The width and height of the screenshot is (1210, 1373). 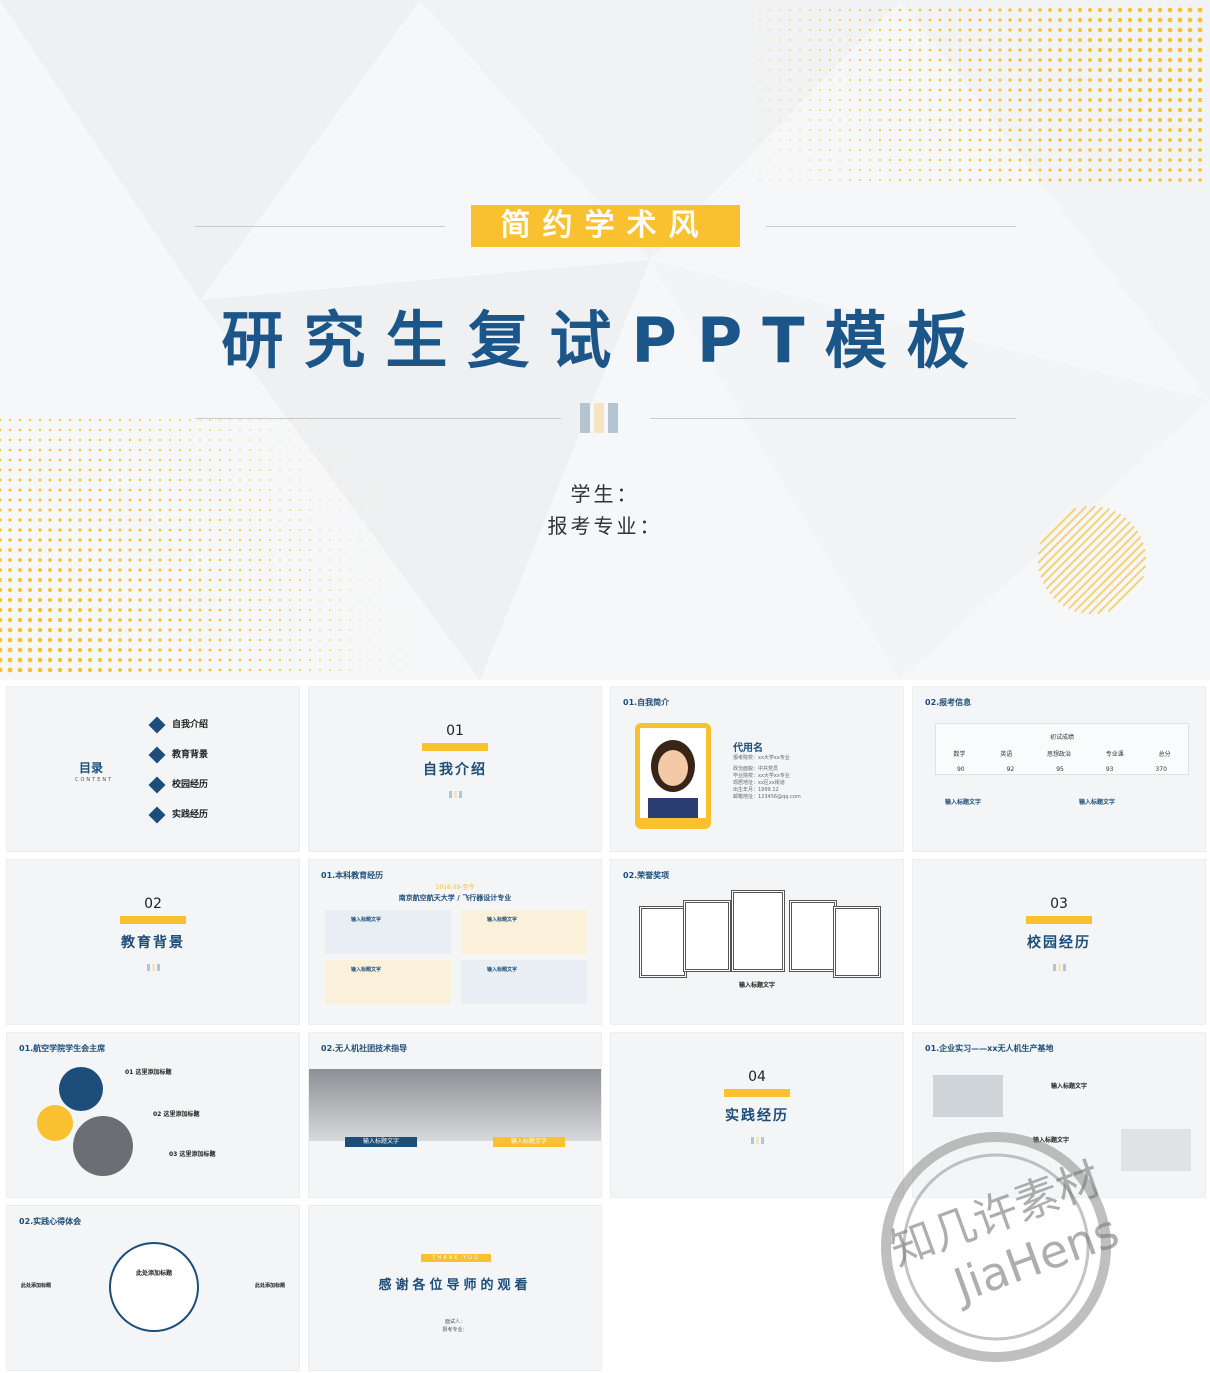 I want to click on presenter-info: 学生： 报考专业：, so click(x=605, y=510).